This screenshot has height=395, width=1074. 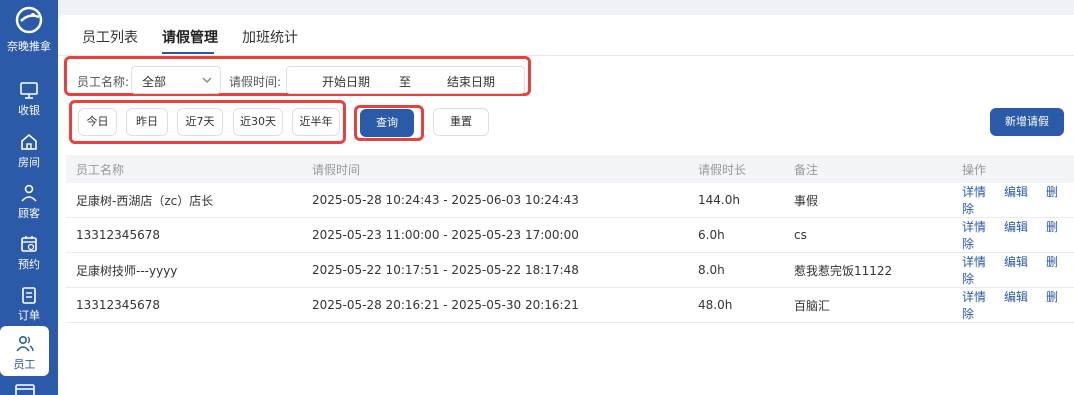 What do you see at coordinates (736, 169) in the screenshot?
I see `header-duration: 请假时长` at bounding box center [736, 169].